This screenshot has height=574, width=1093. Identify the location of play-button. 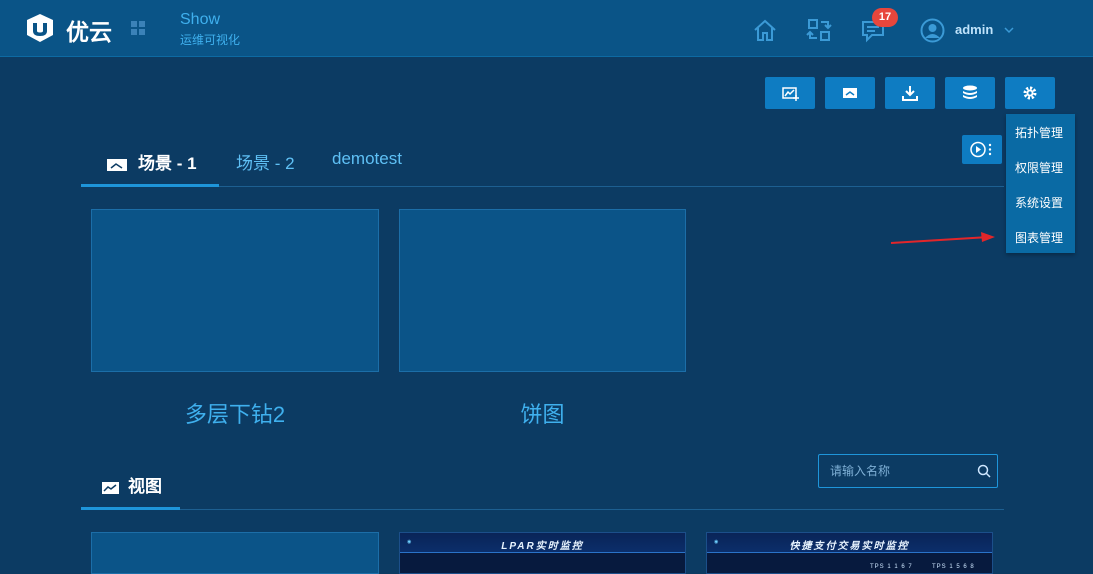
(982, 149).